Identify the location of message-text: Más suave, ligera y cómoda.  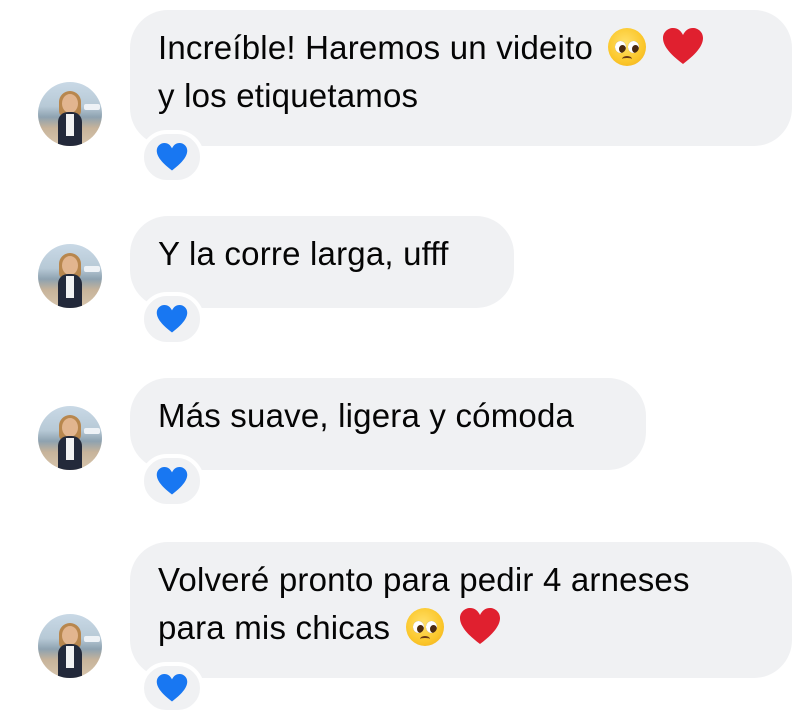
(366, 415).